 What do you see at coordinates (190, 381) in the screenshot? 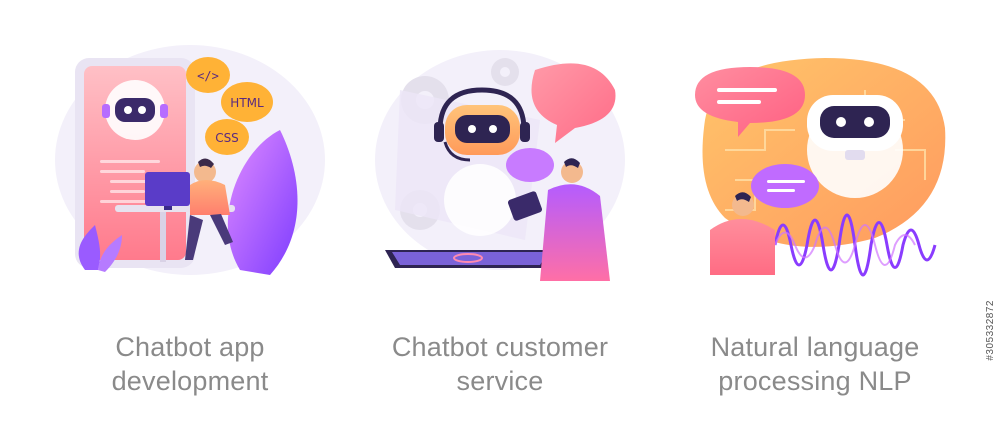
I see `caption-line: development` at bounding box center [190, 381].